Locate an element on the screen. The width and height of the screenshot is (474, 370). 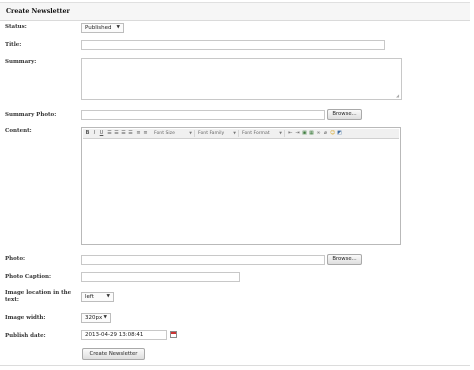
photo-caption-label: Photo Caption: is located at coordinates (28, 277).